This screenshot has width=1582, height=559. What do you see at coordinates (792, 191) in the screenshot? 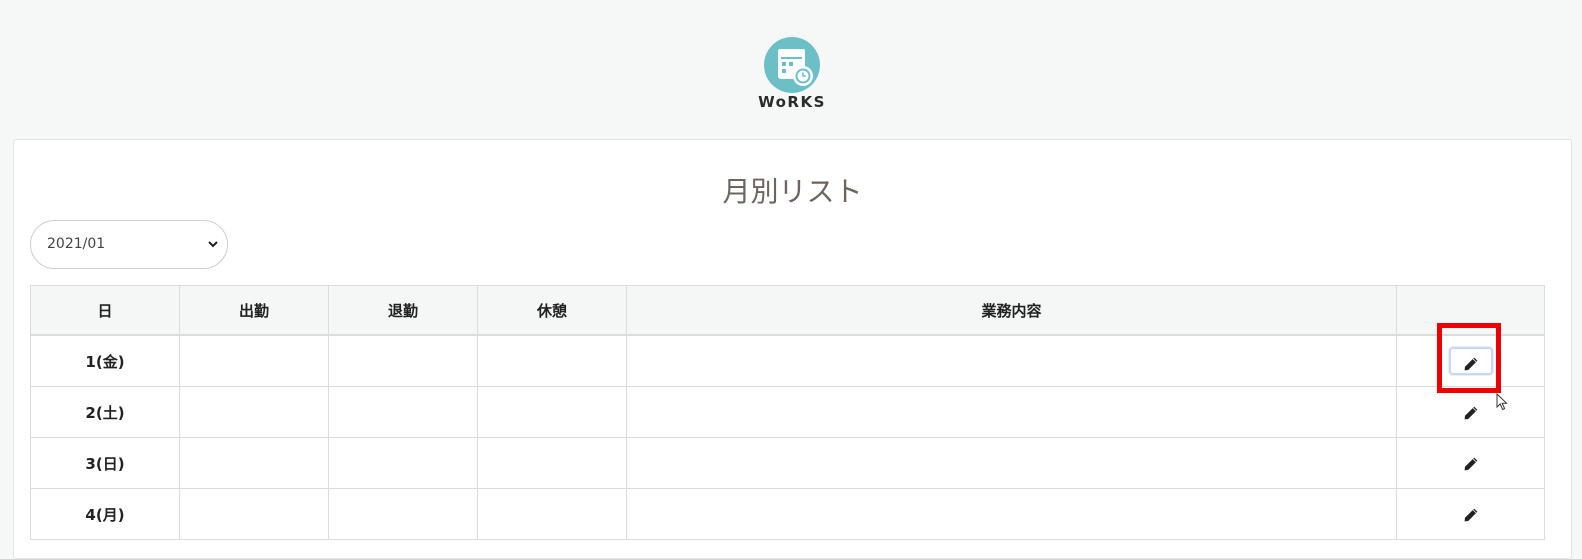
I see `page-title: 月別リスト` at bounding box center [792, 191].